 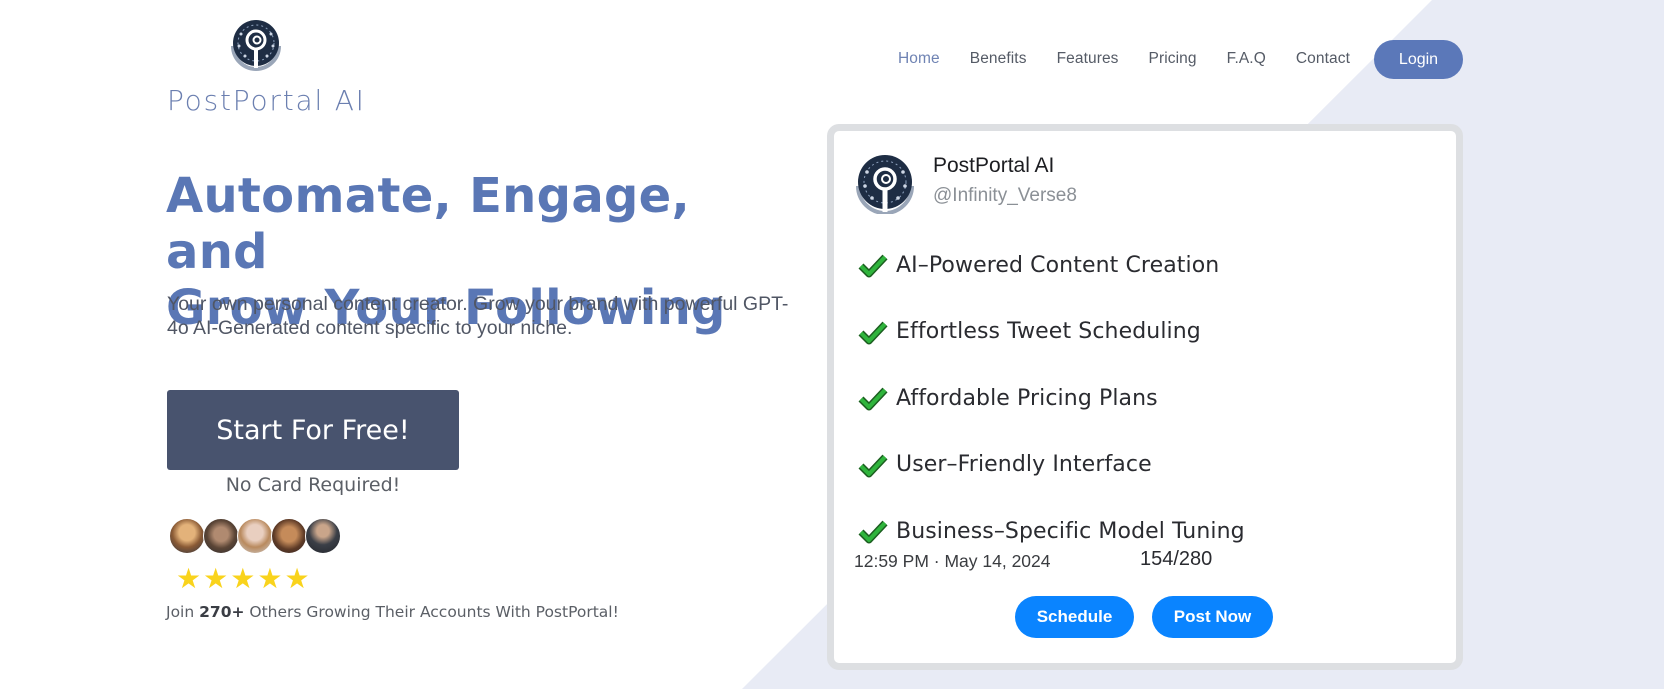 What do you see at coordinates (222, 612) in the screenshot?
I see `join-count: 270+` at bounding box center [222, 612].